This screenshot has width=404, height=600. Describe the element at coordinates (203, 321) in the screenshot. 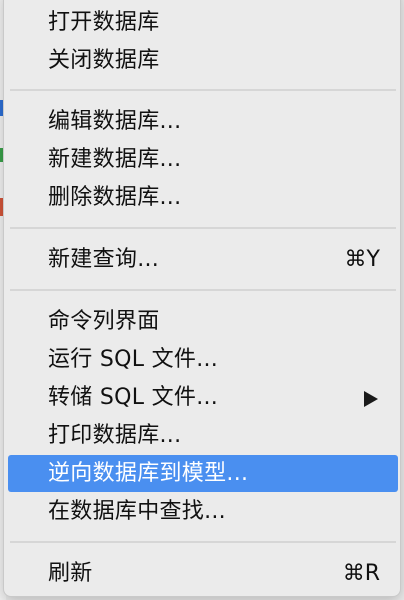

I see `menu-item-command-line-interface: 命令列界面` at that location.